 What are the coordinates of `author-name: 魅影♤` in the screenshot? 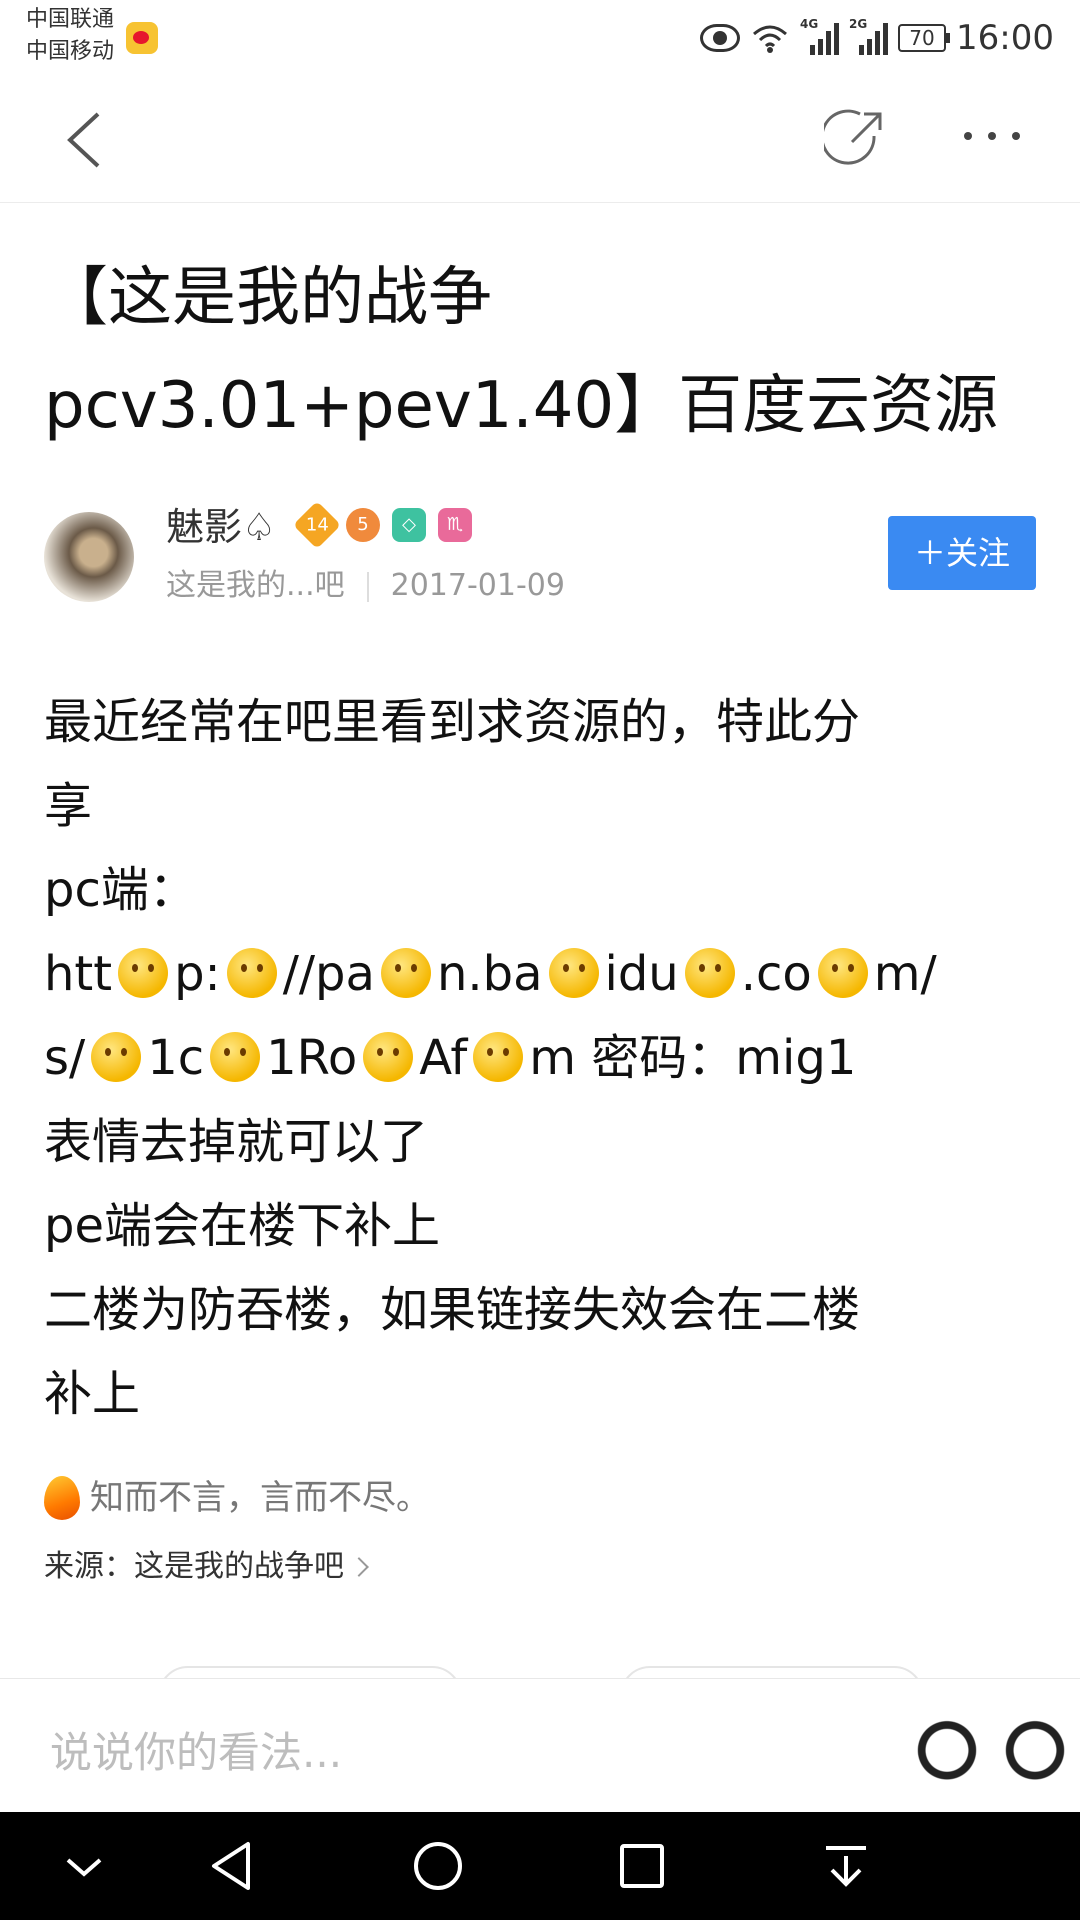 It's located at (221, 527).